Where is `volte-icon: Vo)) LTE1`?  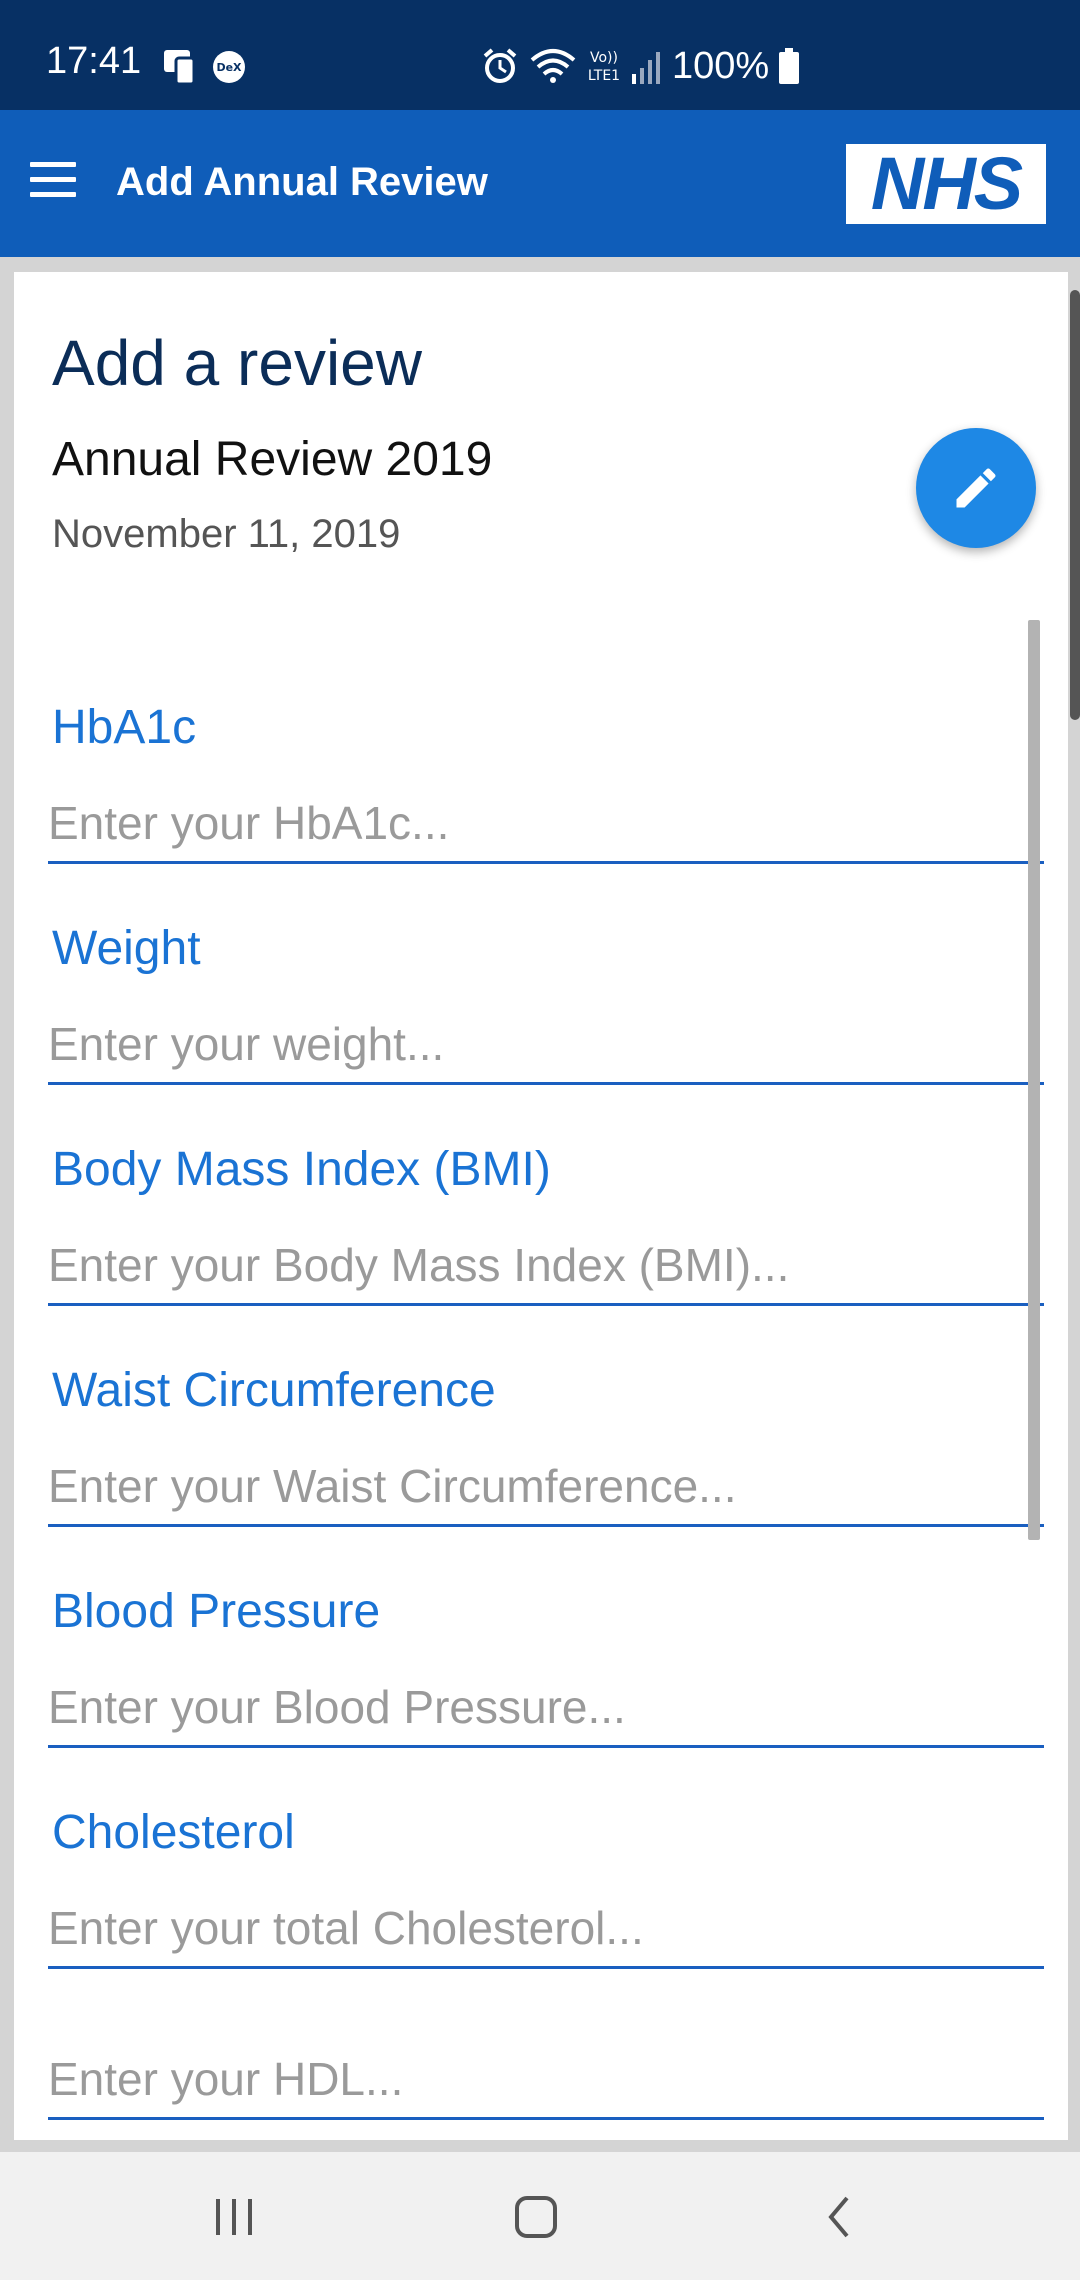 volte-icon: Vo)) LTE1 is located at coordinates (604, 67).